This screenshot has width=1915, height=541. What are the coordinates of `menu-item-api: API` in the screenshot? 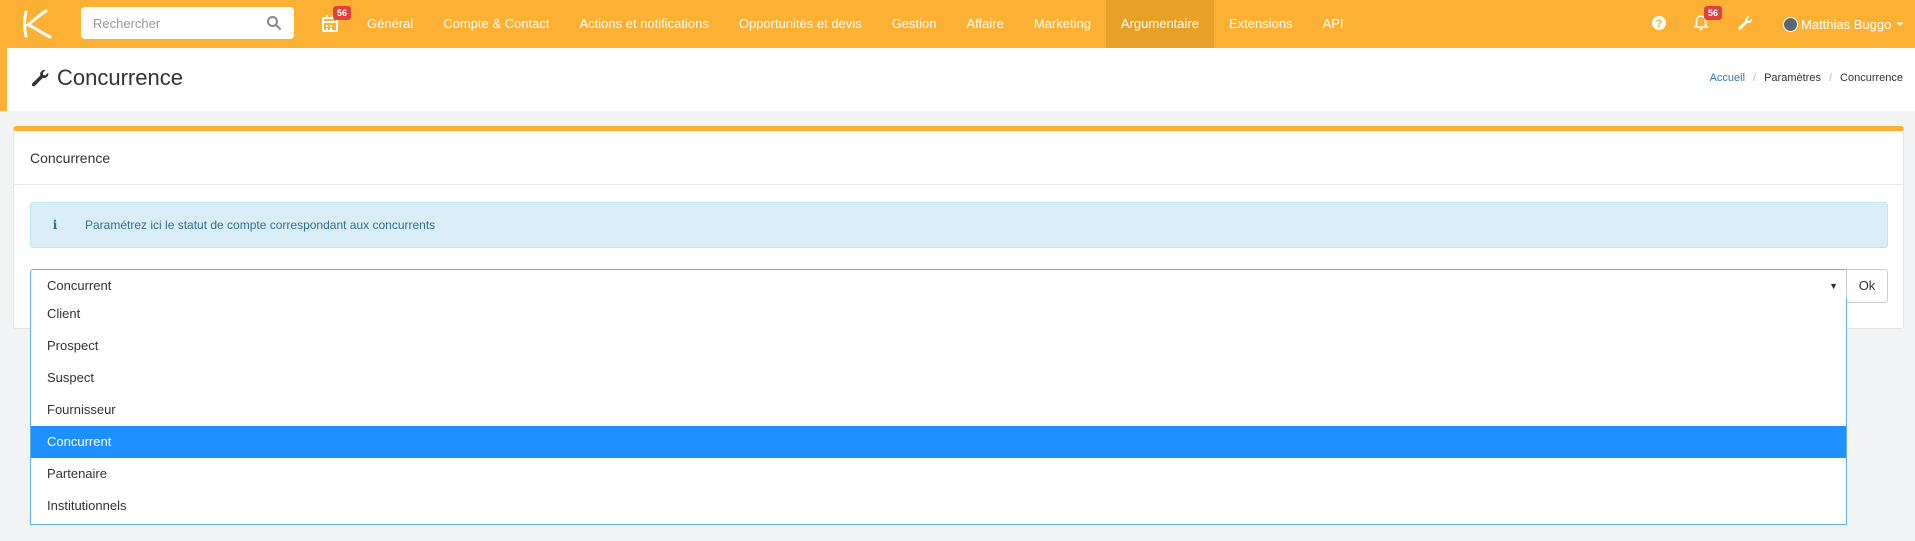 It's located at (1333, 24).